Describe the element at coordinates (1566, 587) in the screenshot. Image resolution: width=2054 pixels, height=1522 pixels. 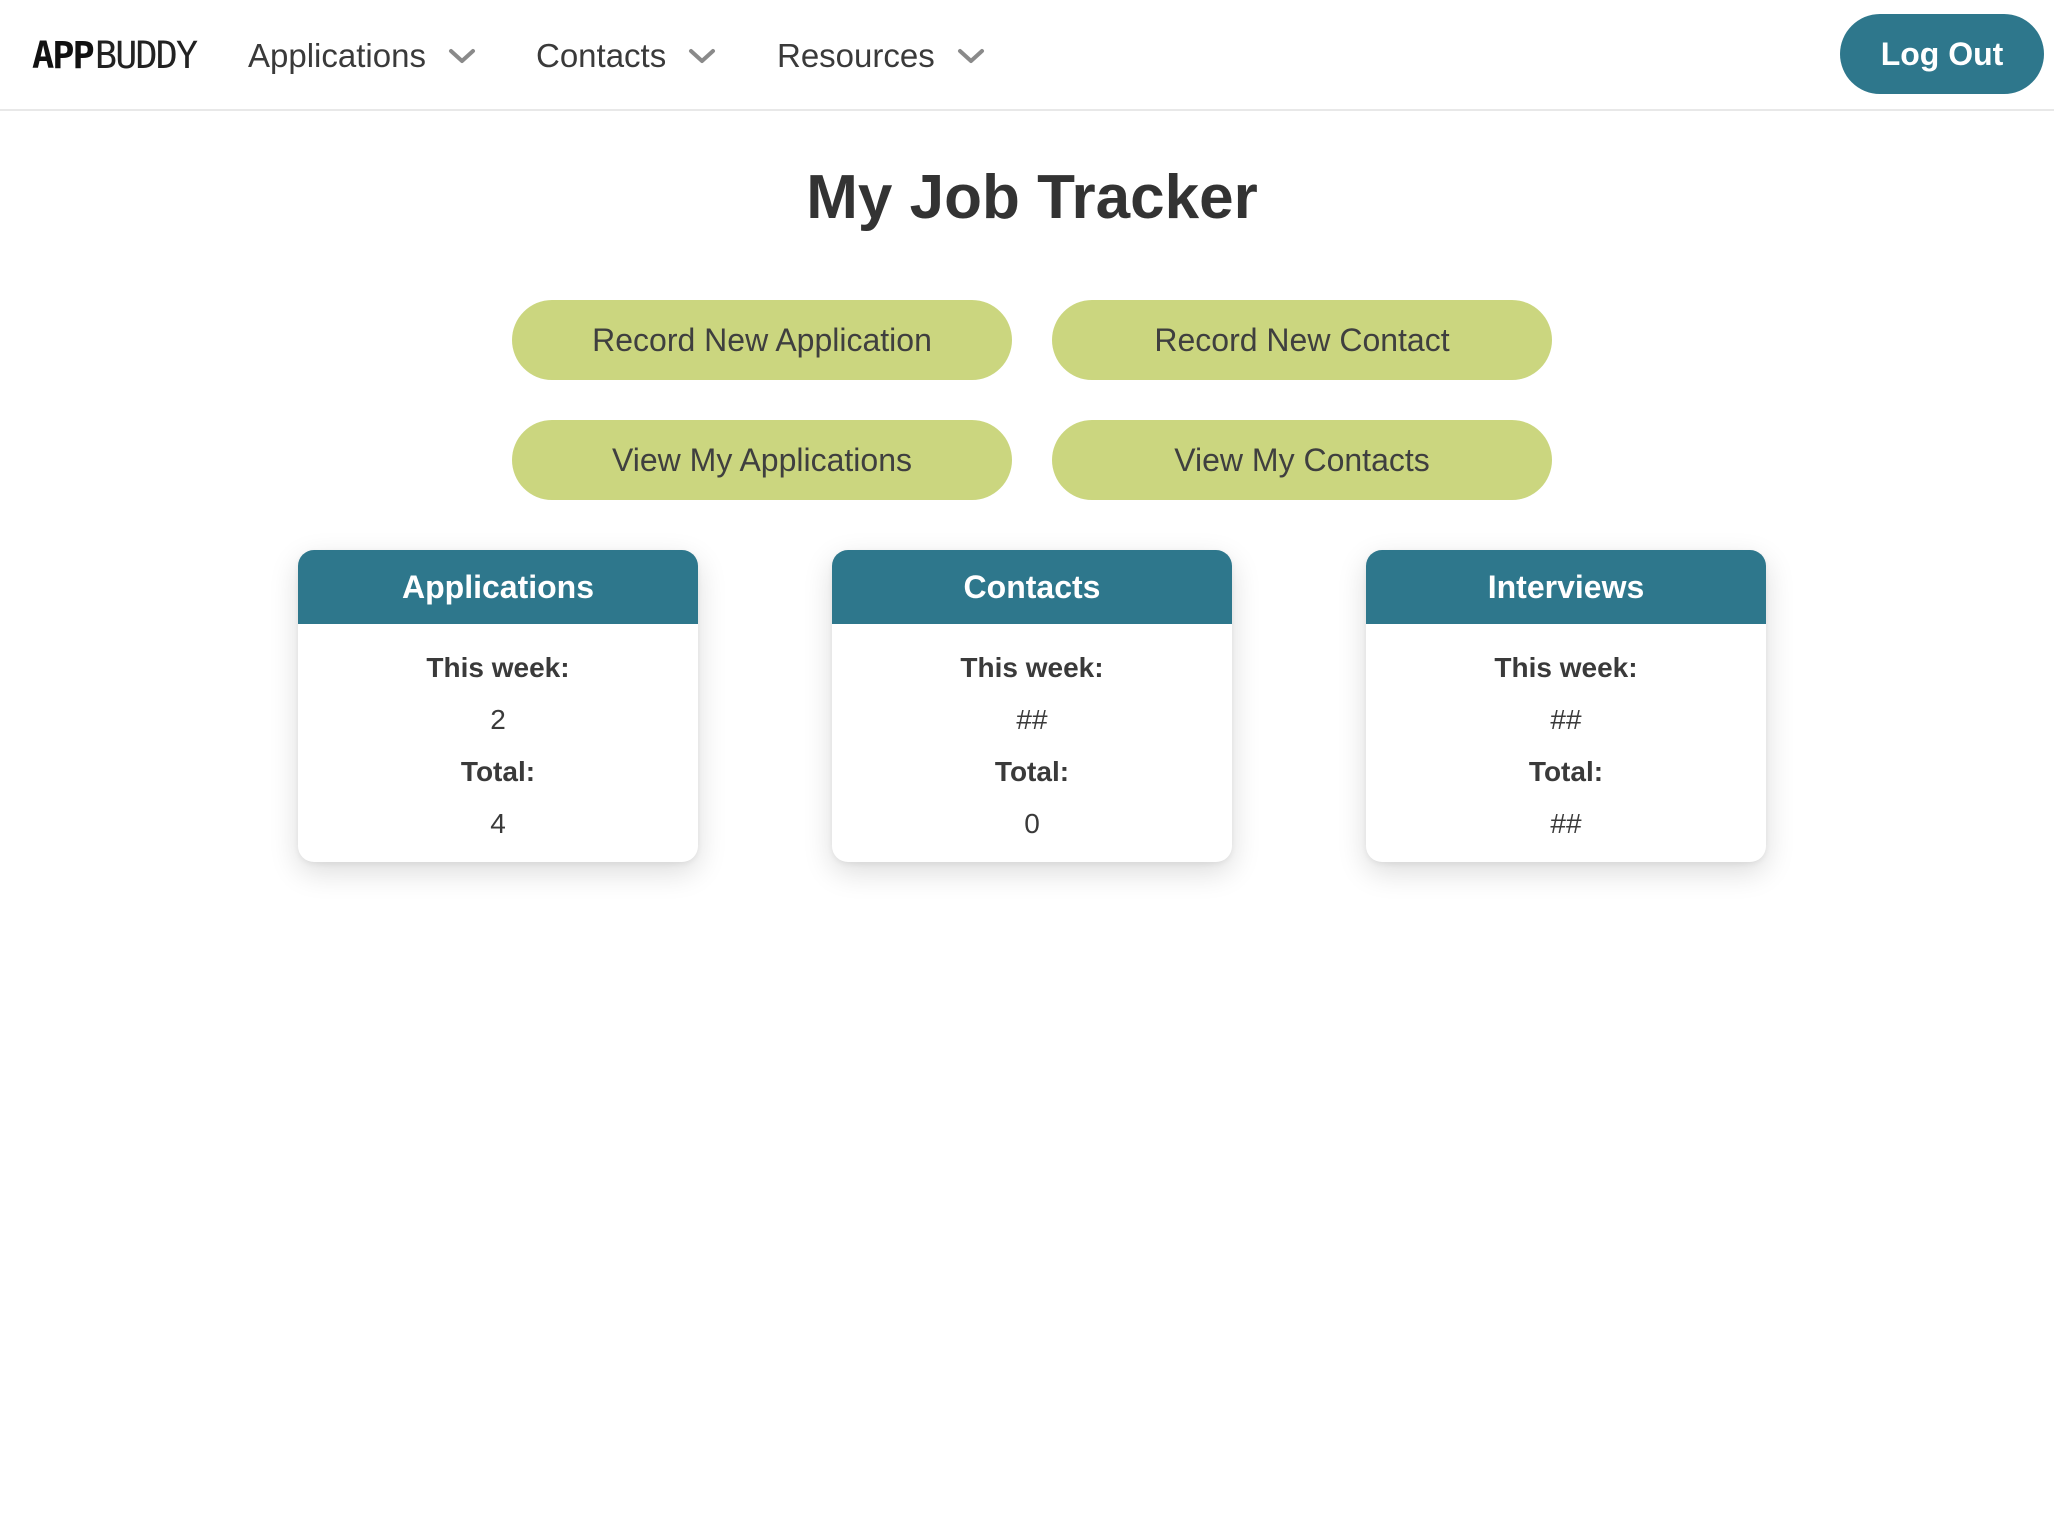
I see `card-title: Interviews` at that location.